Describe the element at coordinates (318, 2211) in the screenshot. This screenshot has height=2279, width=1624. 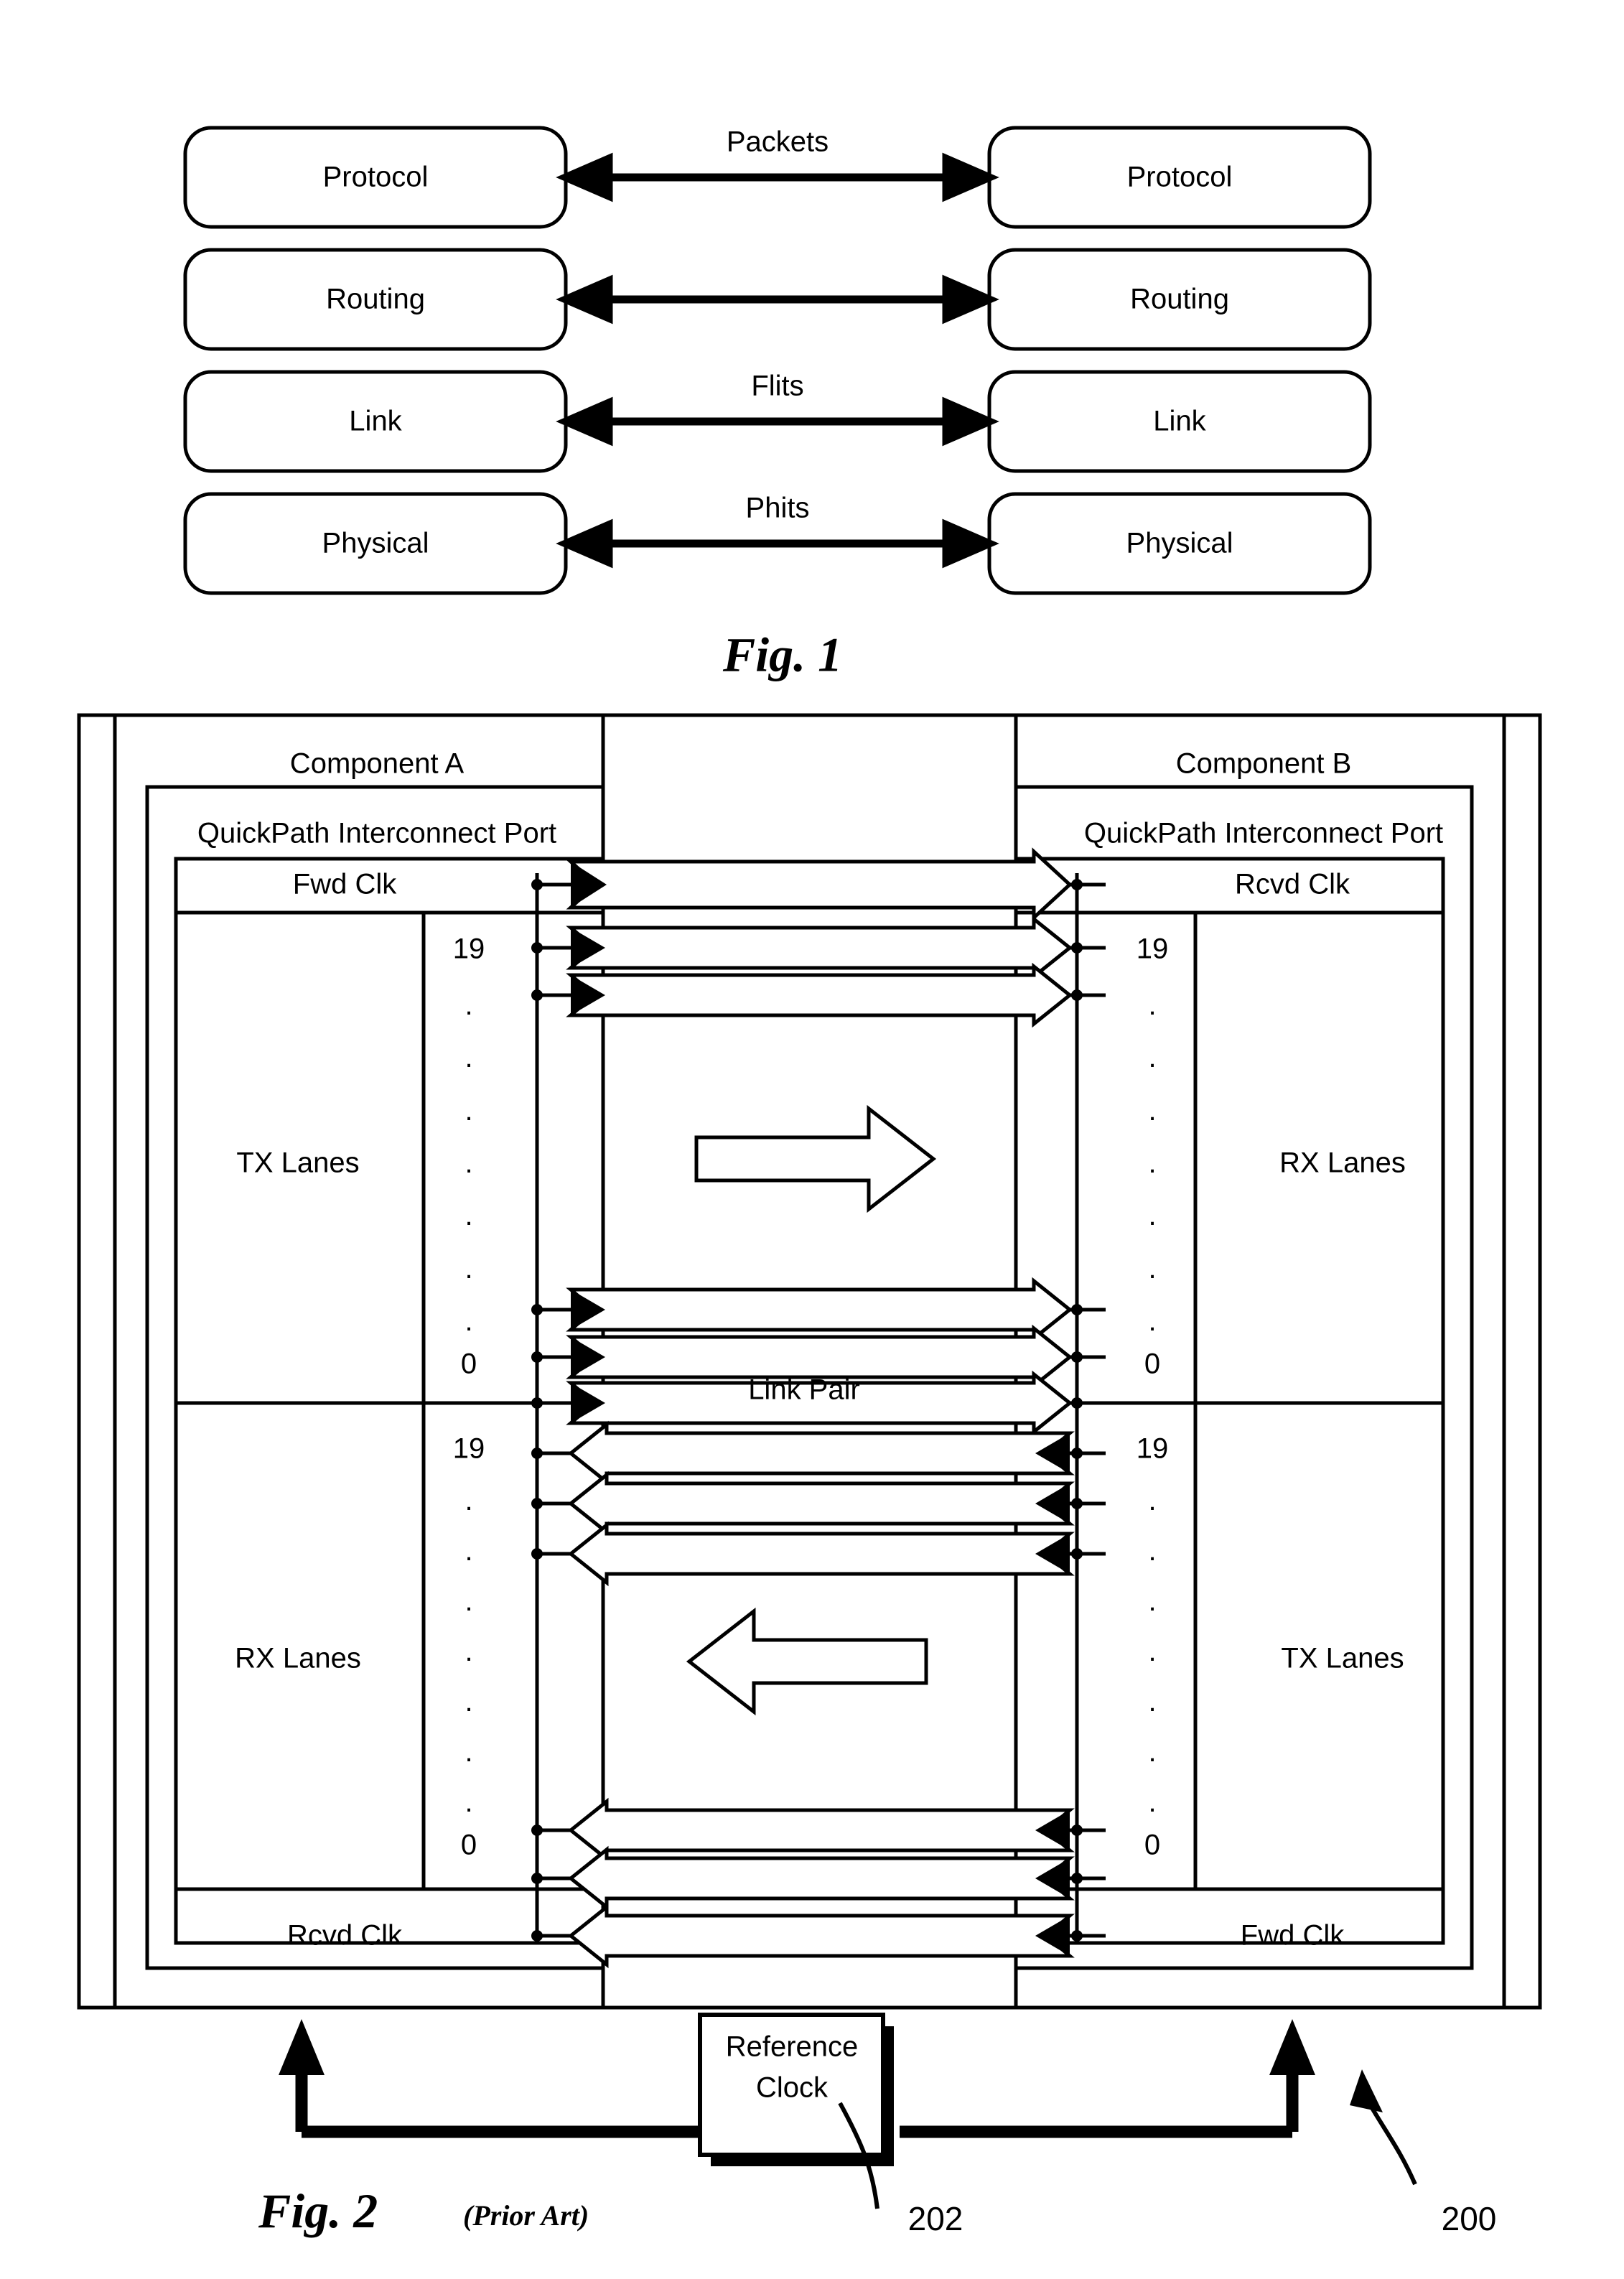
I see `fig2-caption: Fig. 2` at that location.